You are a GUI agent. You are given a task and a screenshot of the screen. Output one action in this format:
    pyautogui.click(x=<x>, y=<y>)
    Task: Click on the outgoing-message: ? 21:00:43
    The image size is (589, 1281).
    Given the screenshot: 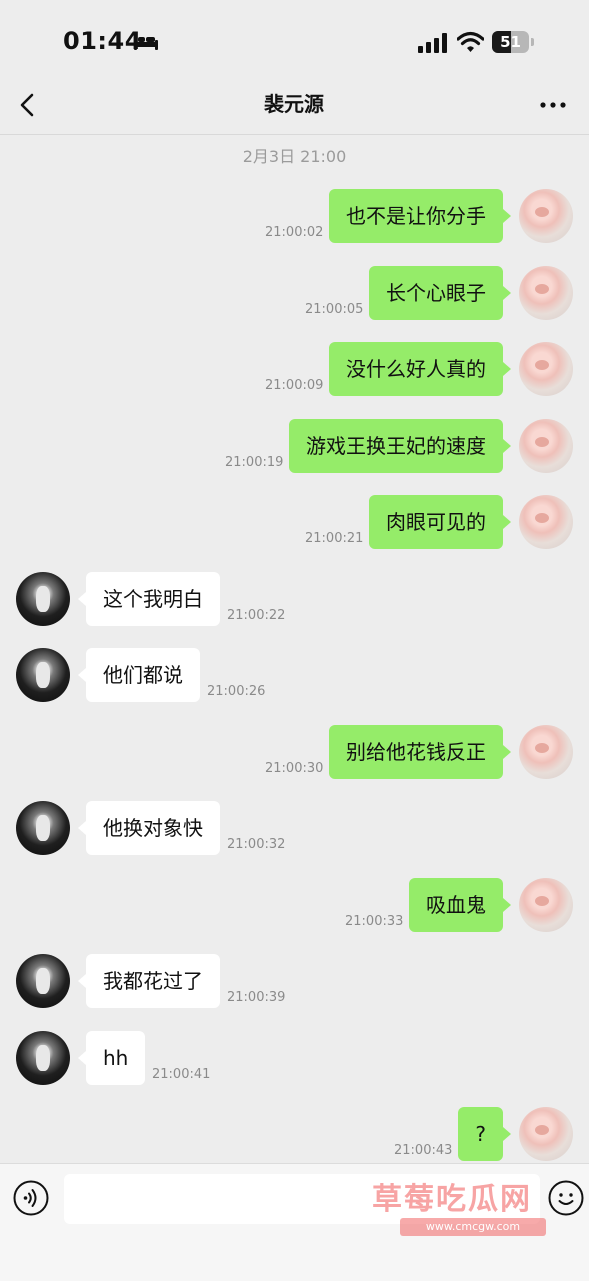 What is the action you would take?
    pyautogui.click(x=294, y=1134)
    